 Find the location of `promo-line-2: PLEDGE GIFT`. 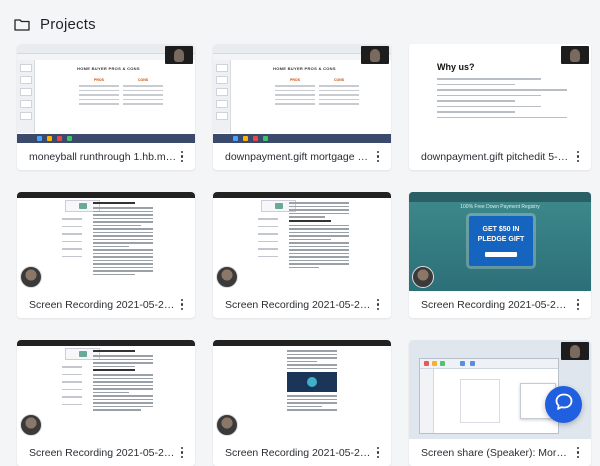

promo-line-2: PLEDGE GIFT is located at coordinates (501, 239).